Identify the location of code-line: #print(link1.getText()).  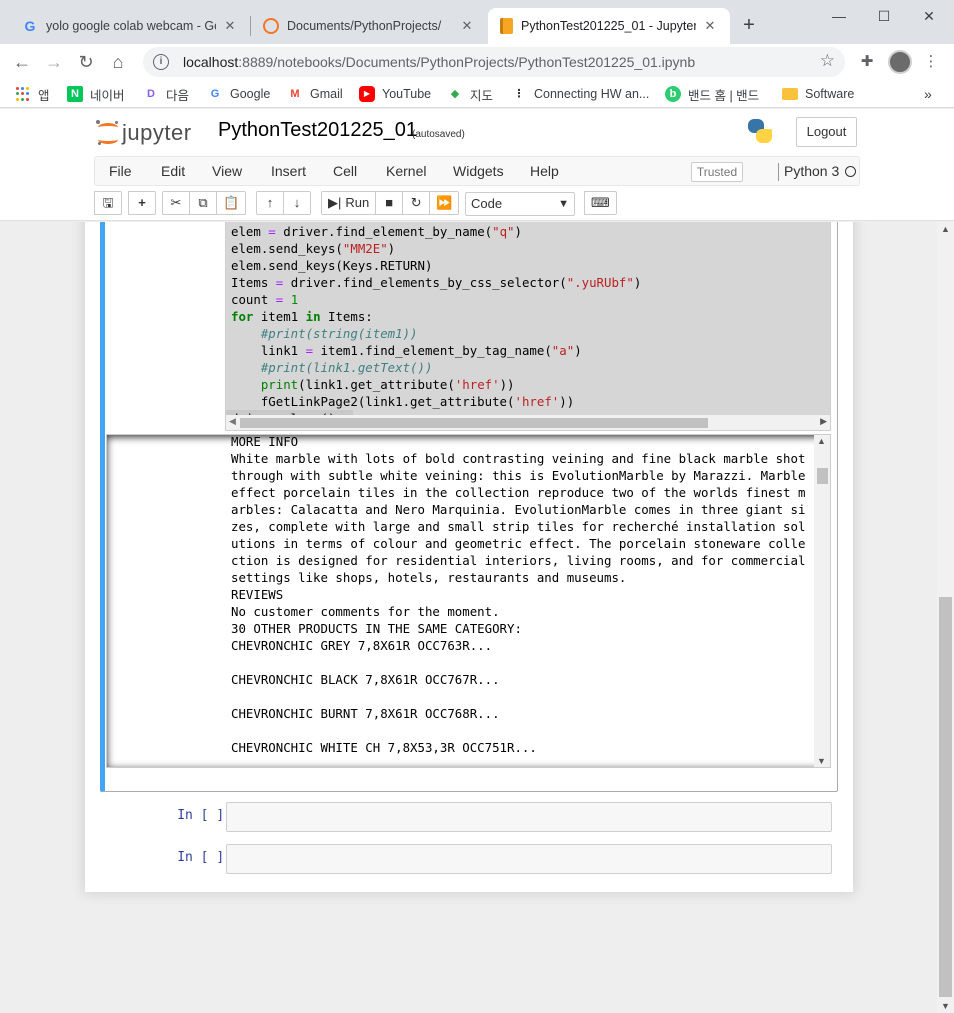
(436, 367).